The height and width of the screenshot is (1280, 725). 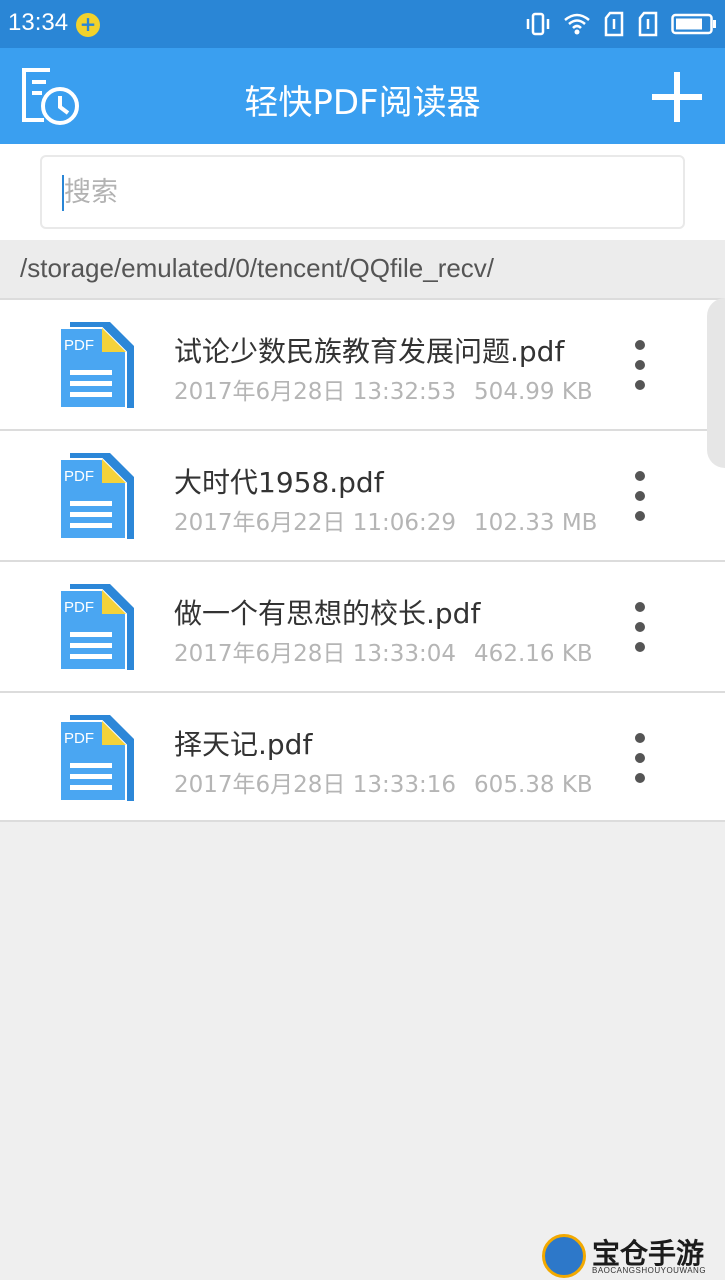 What do you see at coordinates (564, 1256) in the screenshot?
I see `watermark-logo-icon` at bounding box center [564, 1256].